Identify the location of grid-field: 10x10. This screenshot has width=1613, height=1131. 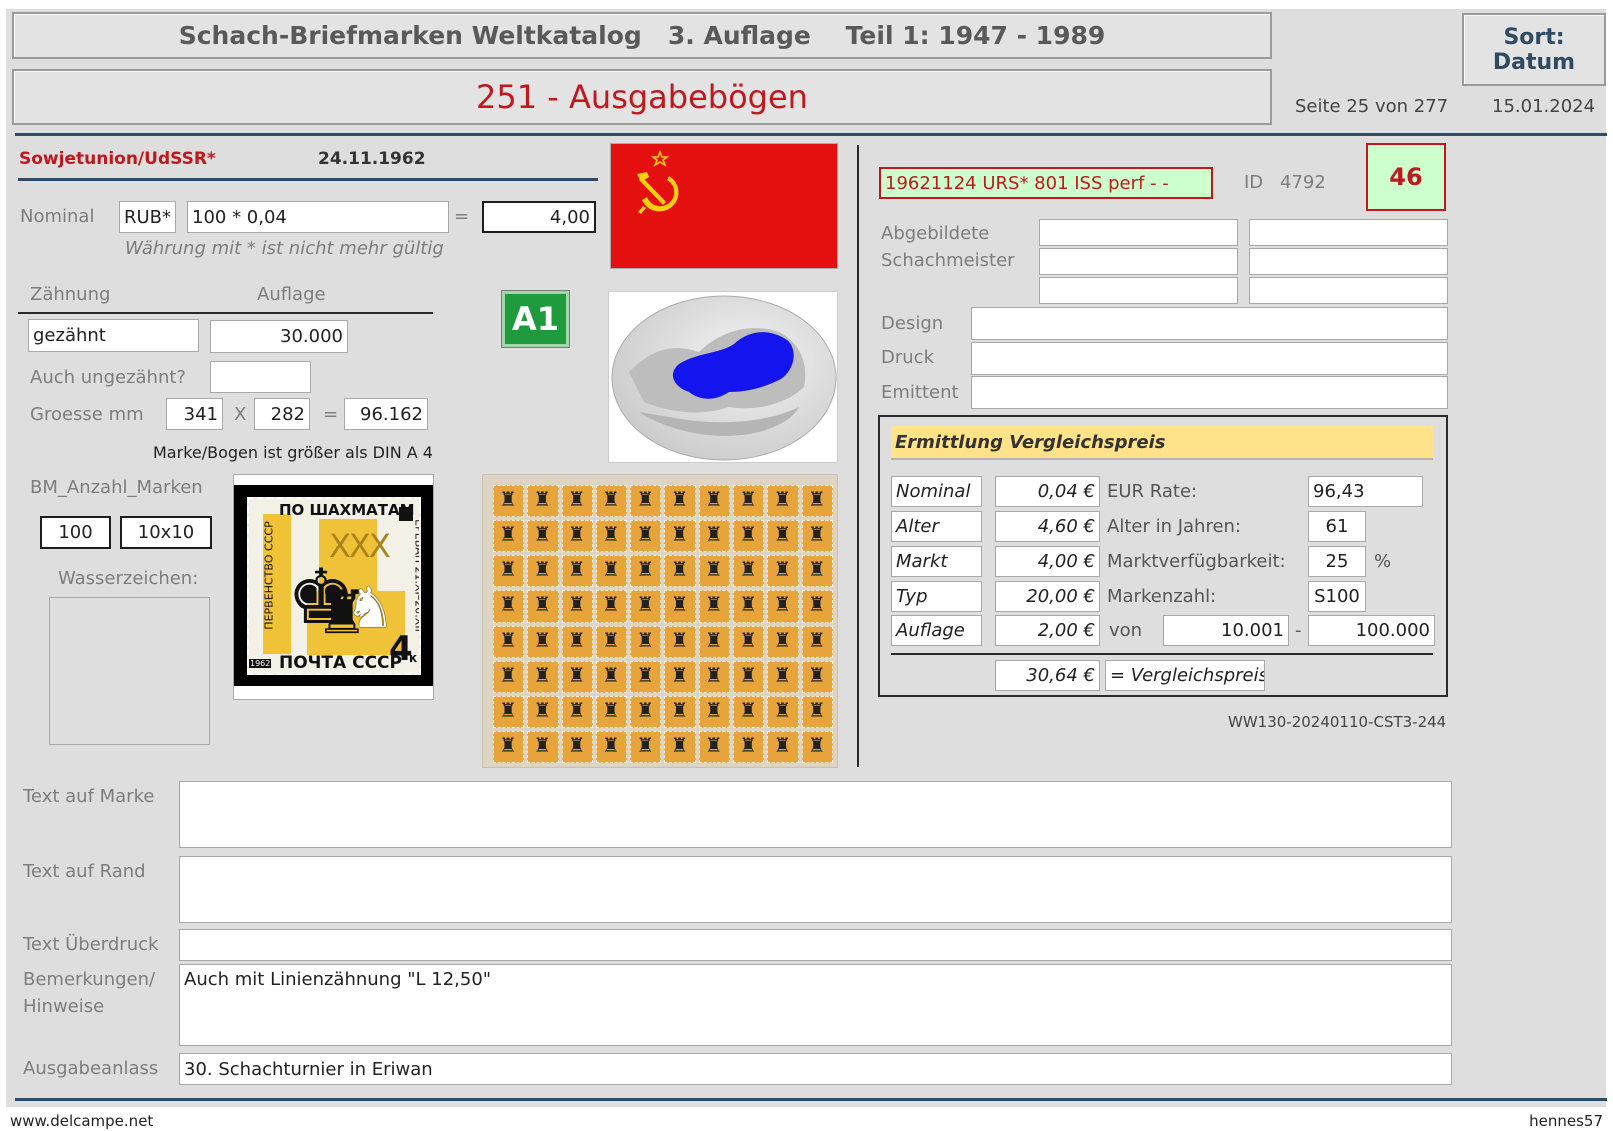
(166, 532).